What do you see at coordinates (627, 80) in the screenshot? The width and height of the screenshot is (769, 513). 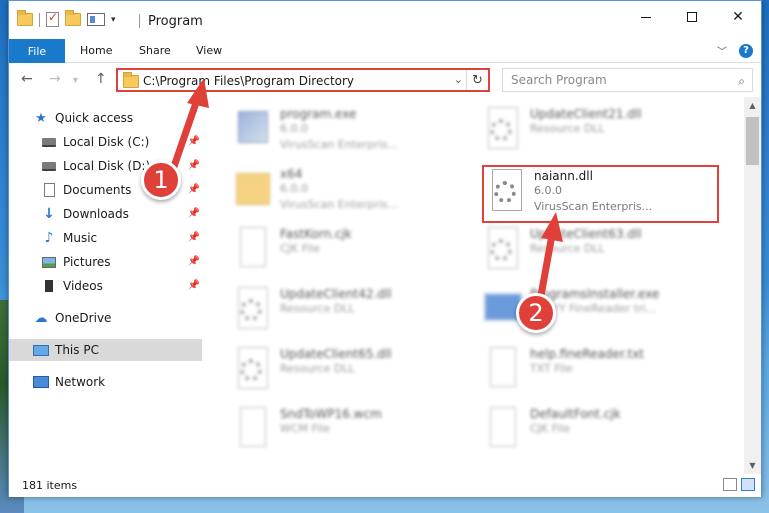 I see `search-input` at bounding box center [627, 80].